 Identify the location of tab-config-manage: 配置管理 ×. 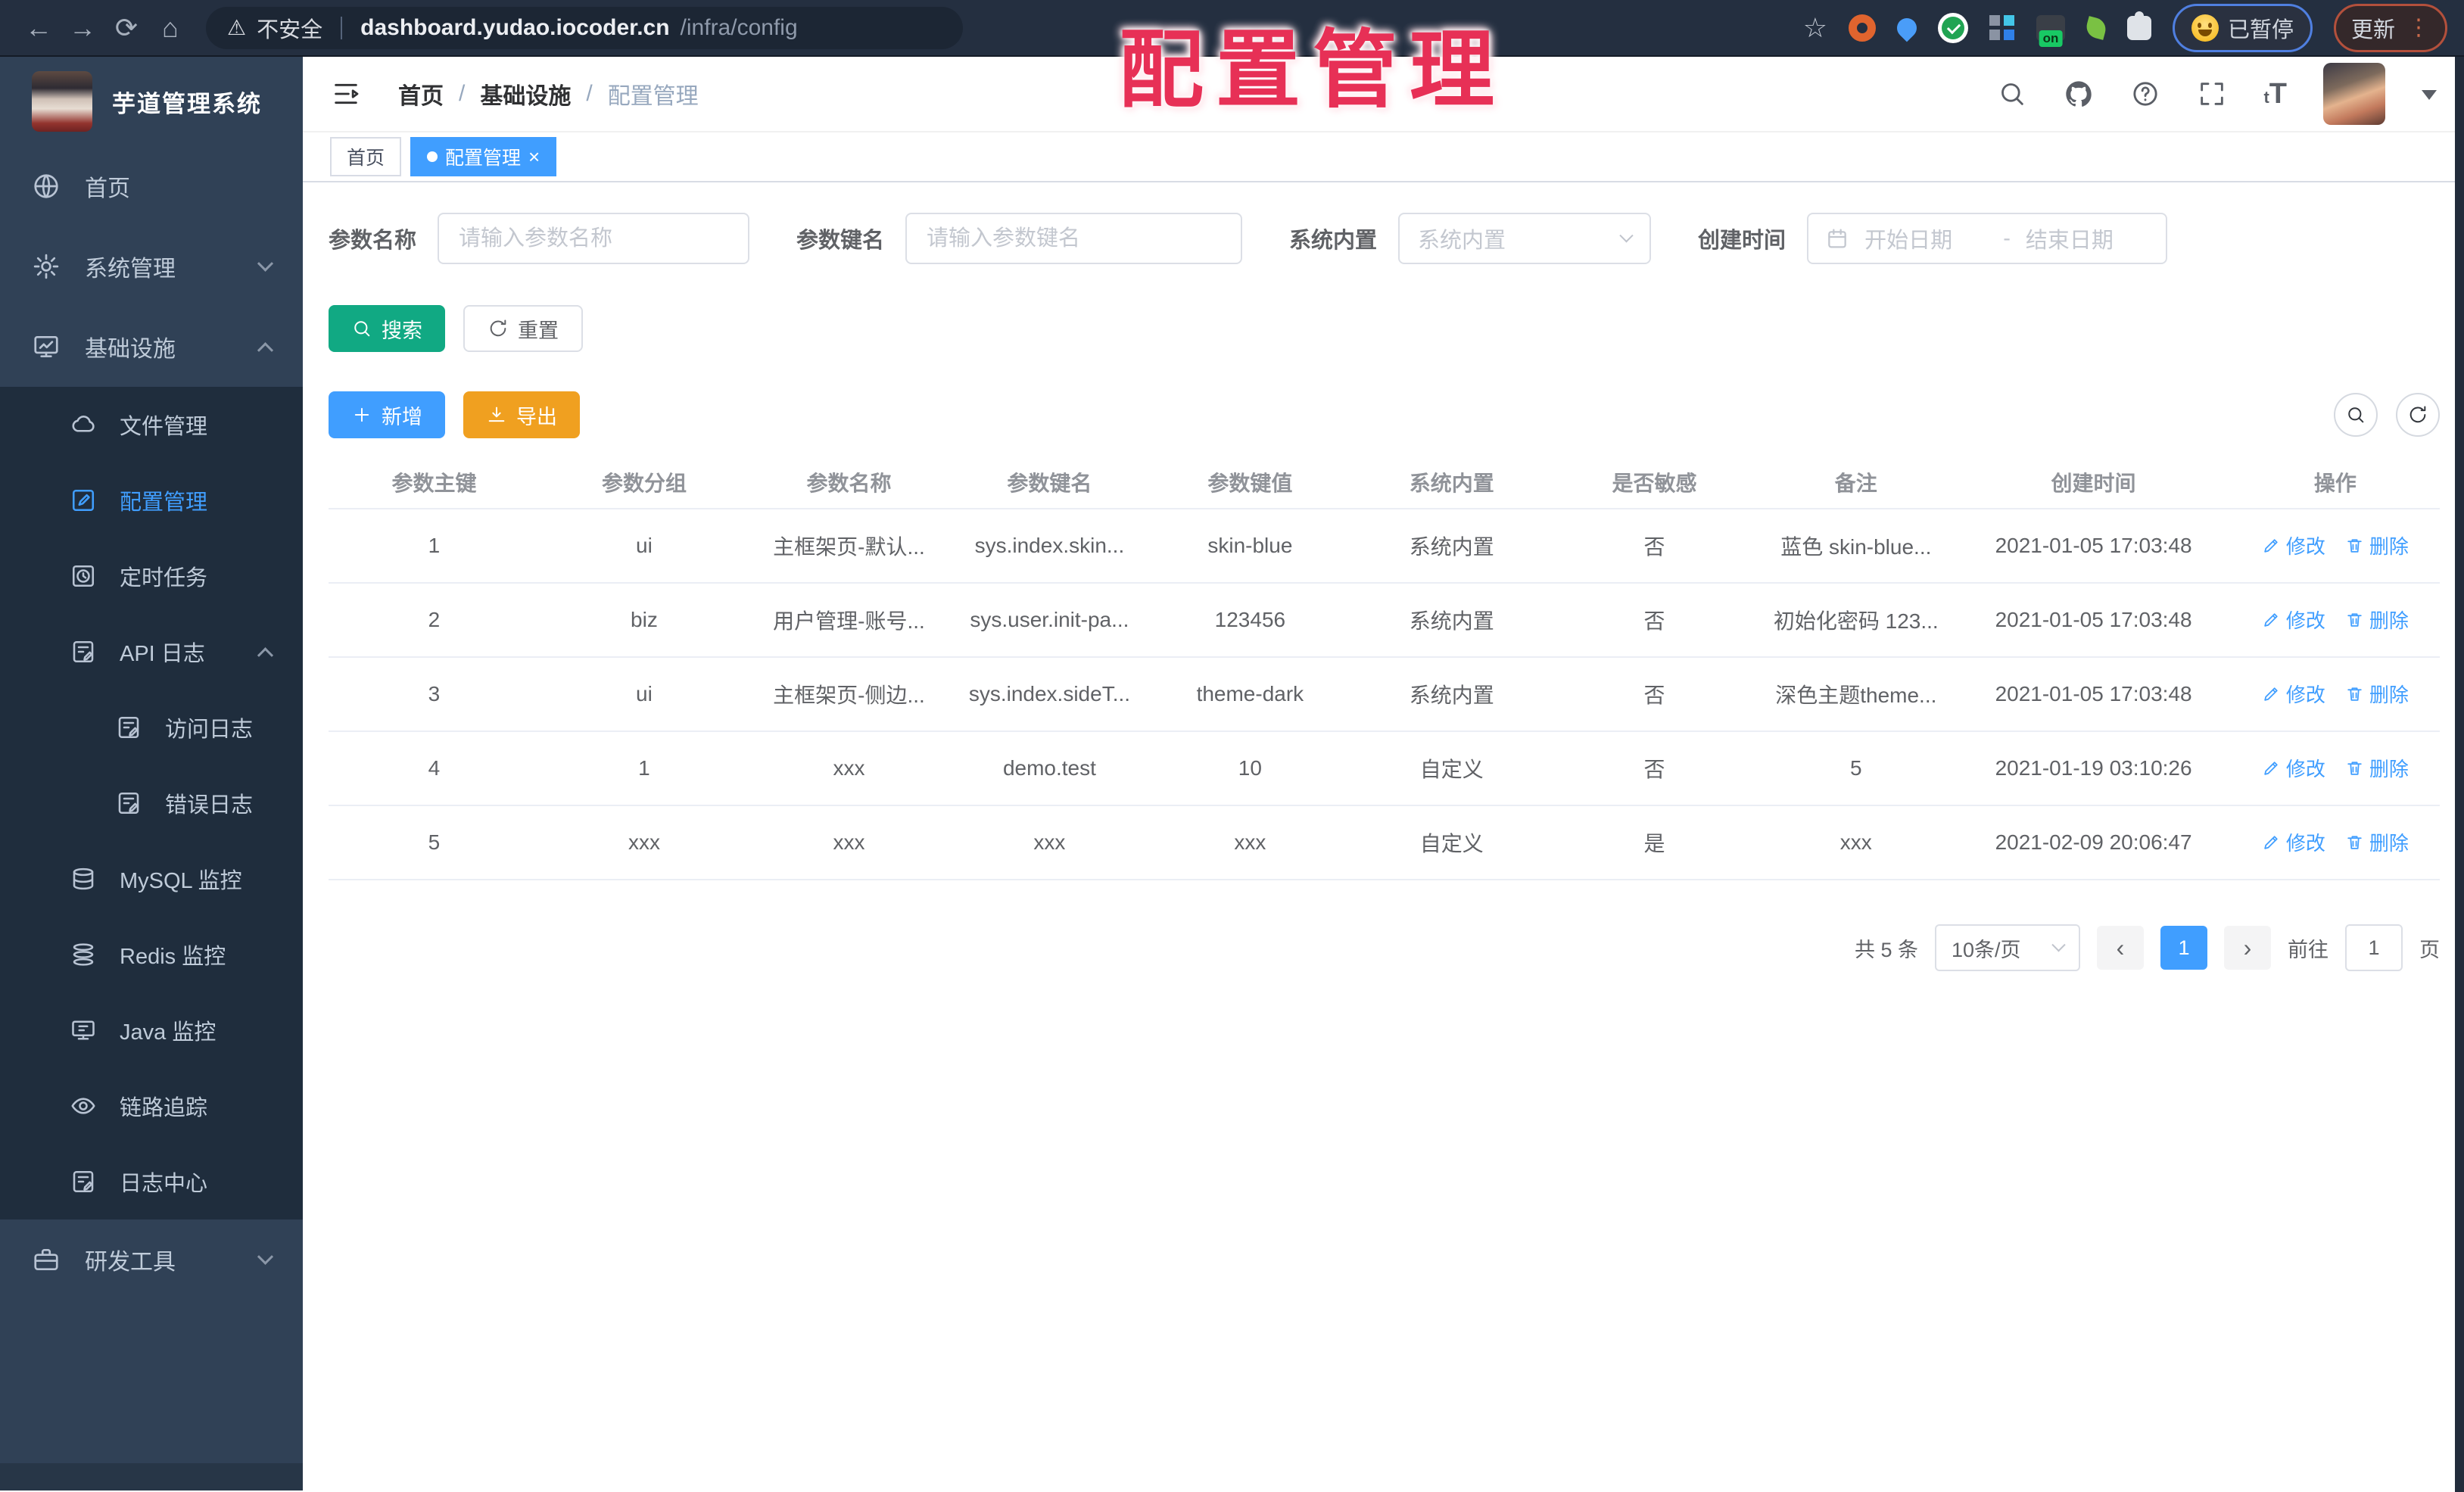
(483, 156).